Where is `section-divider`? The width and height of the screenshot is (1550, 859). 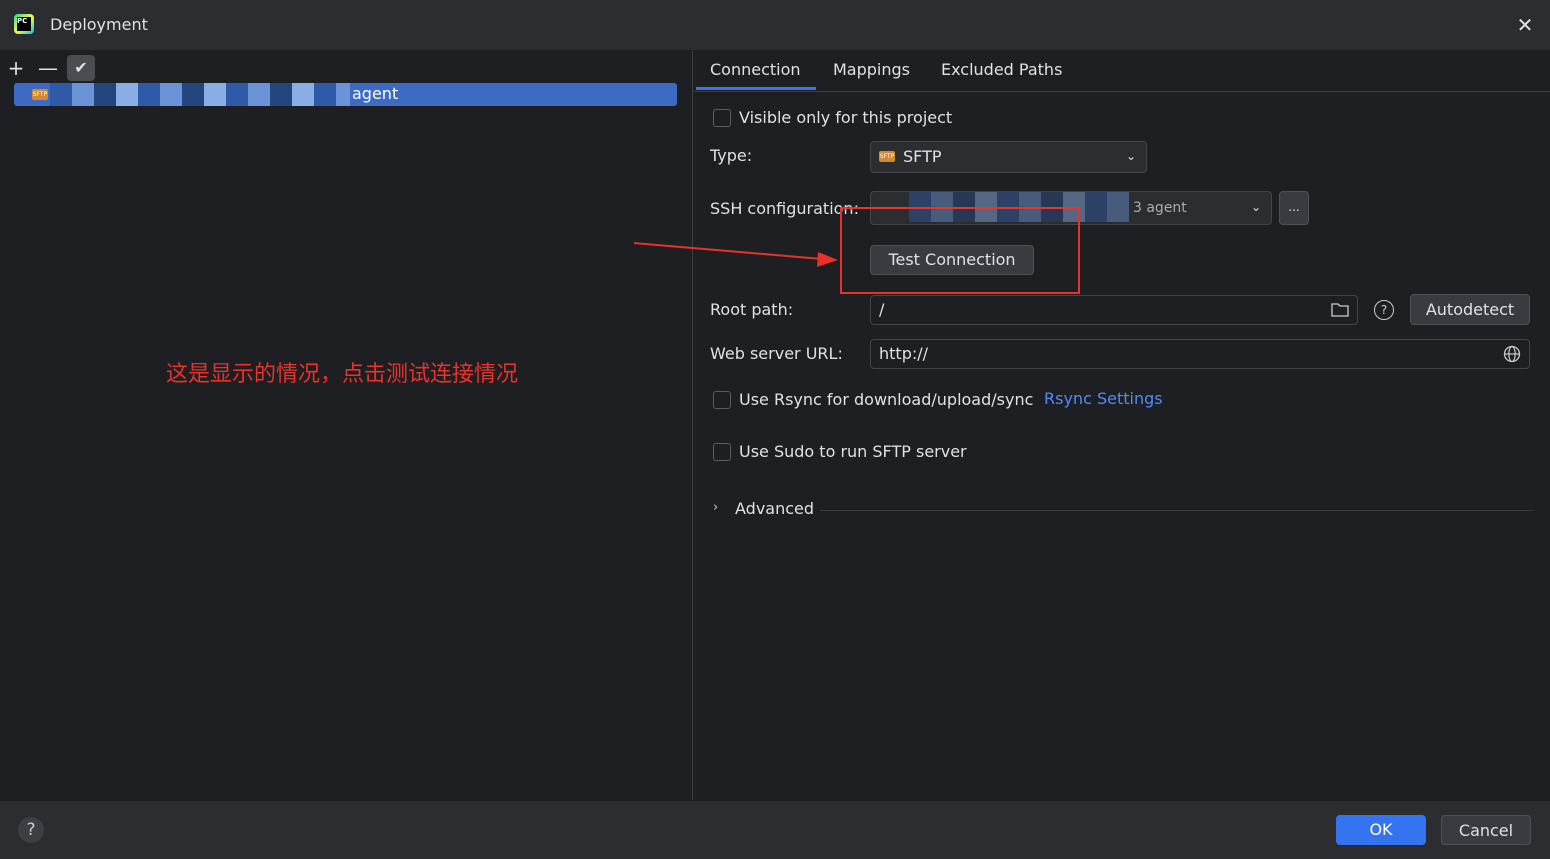 section-divider is located at coordinates (1176, 510).